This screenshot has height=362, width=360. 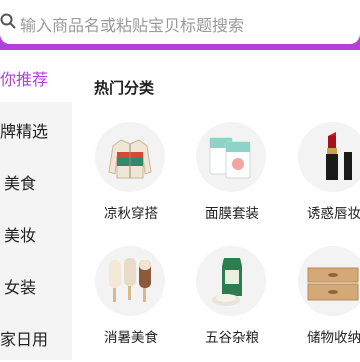 I want to click on category-label: 储物收纳, so click(x=333, y=338).